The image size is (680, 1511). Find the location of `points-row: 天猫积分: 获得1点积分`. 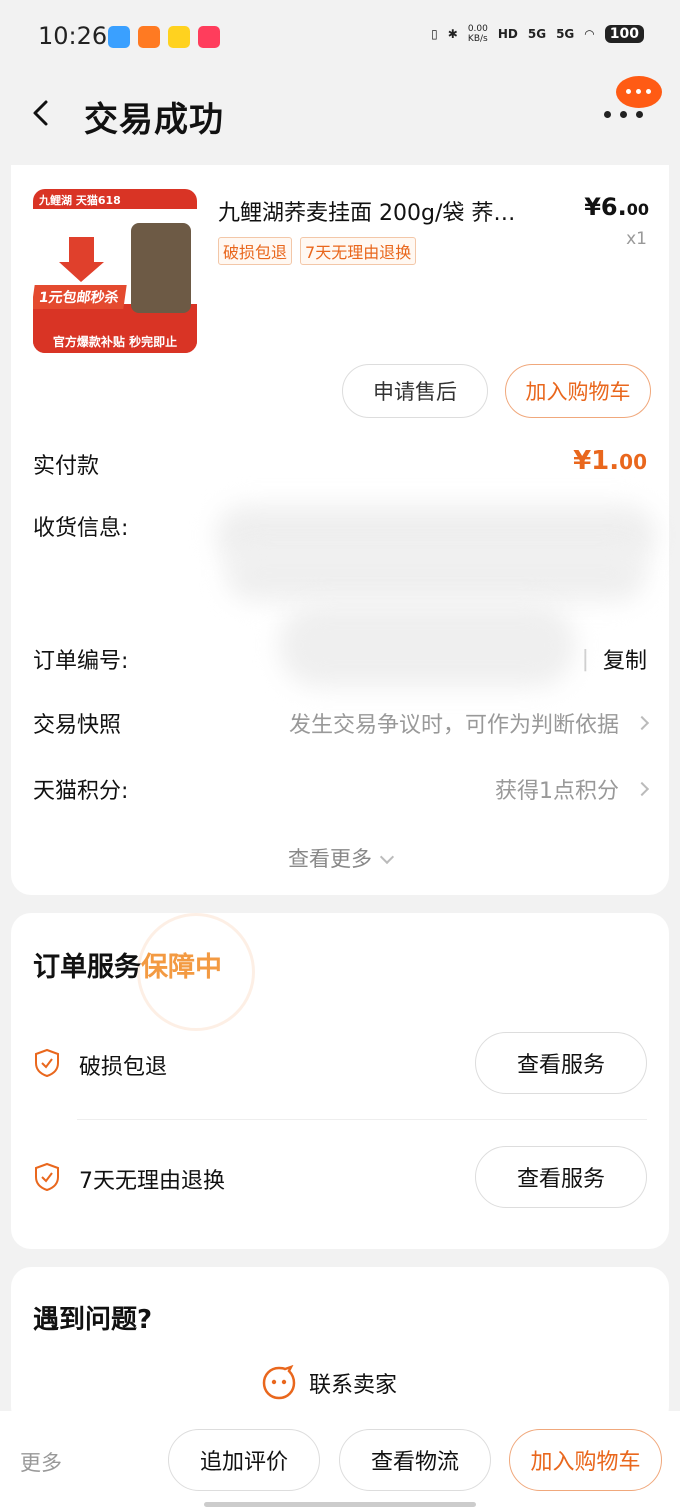

points-row: 天猫积分: 获得1点积分 is located at coordinates (341, 790).